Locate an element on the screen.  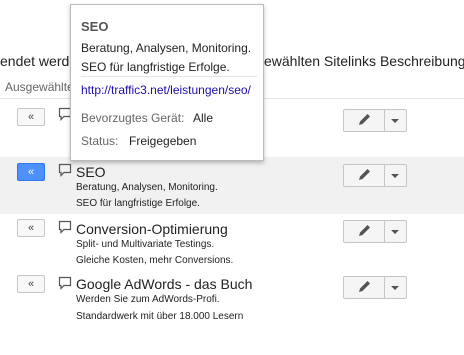
column-header-selected: Ausgewählte is located at coordinates (39, 87).